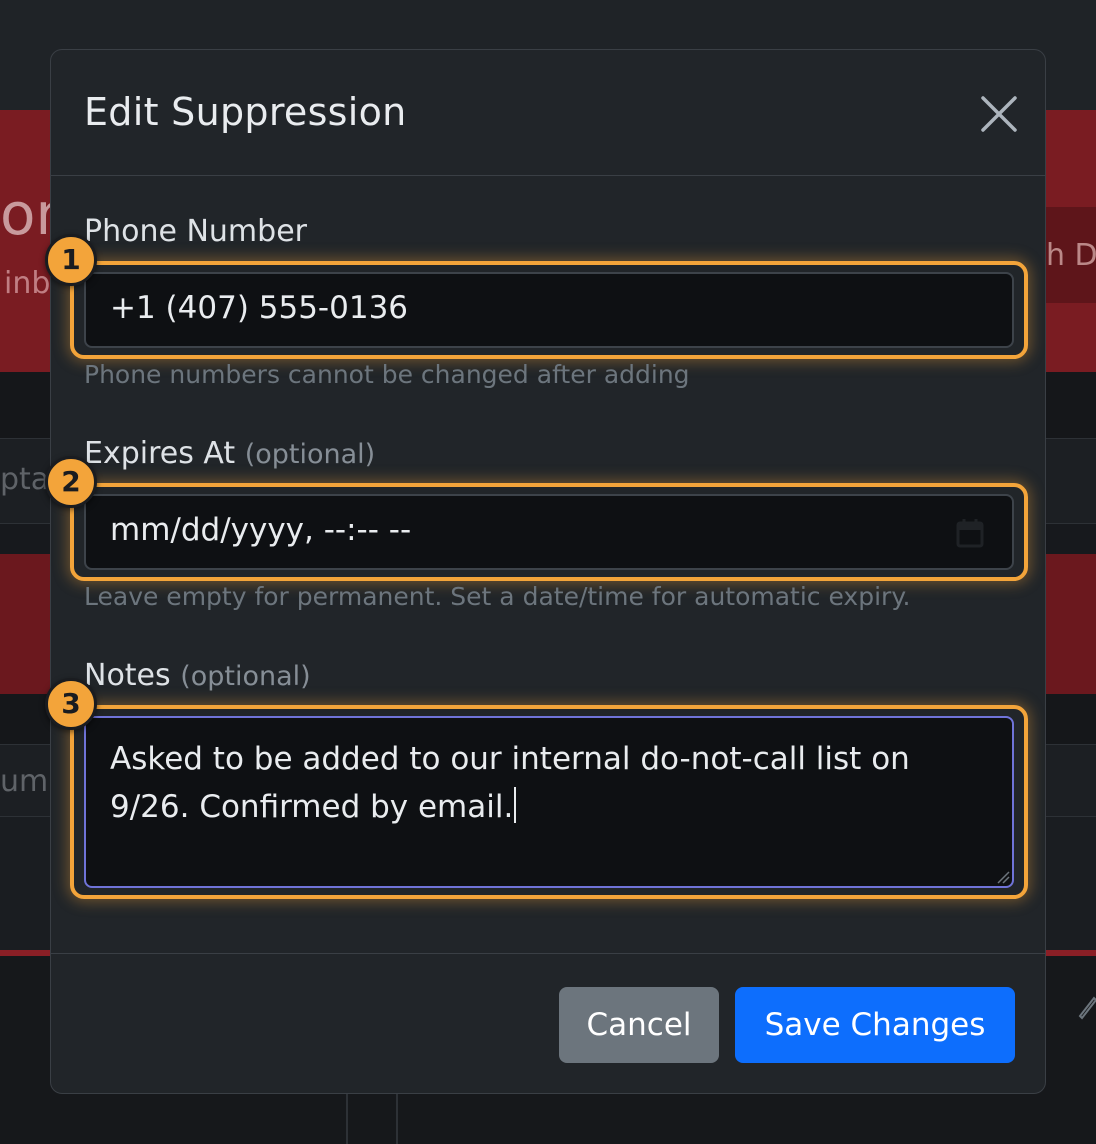 The image size is (1096, 1144). I want to click on notes-label-text: Notes, so click(127, 675).